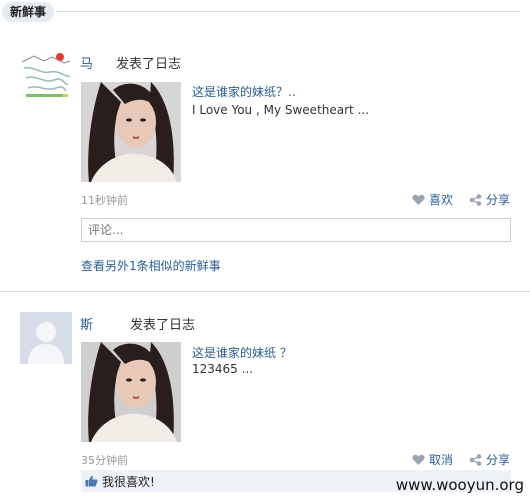 This screenshot has width=530, height=498. I want to click on like-button: 喜欢, so click(432, 199).